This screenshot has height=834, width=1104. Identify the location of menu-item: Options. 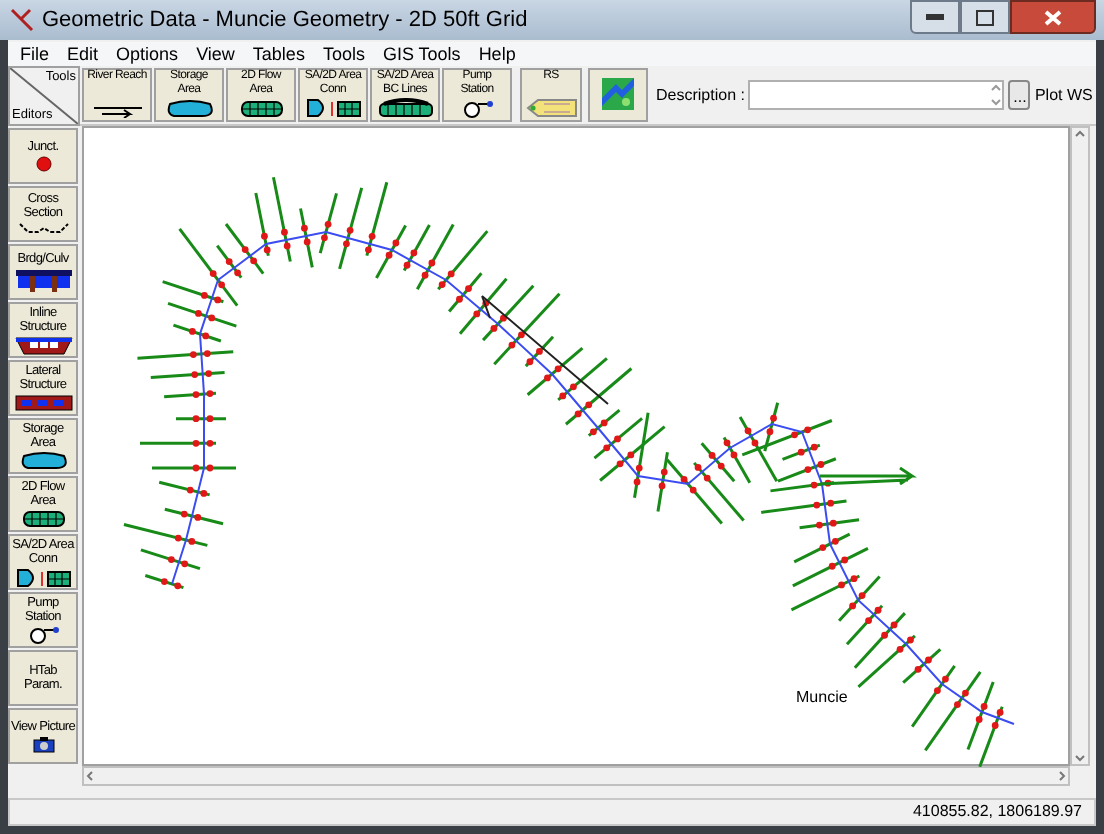
(147, 54).